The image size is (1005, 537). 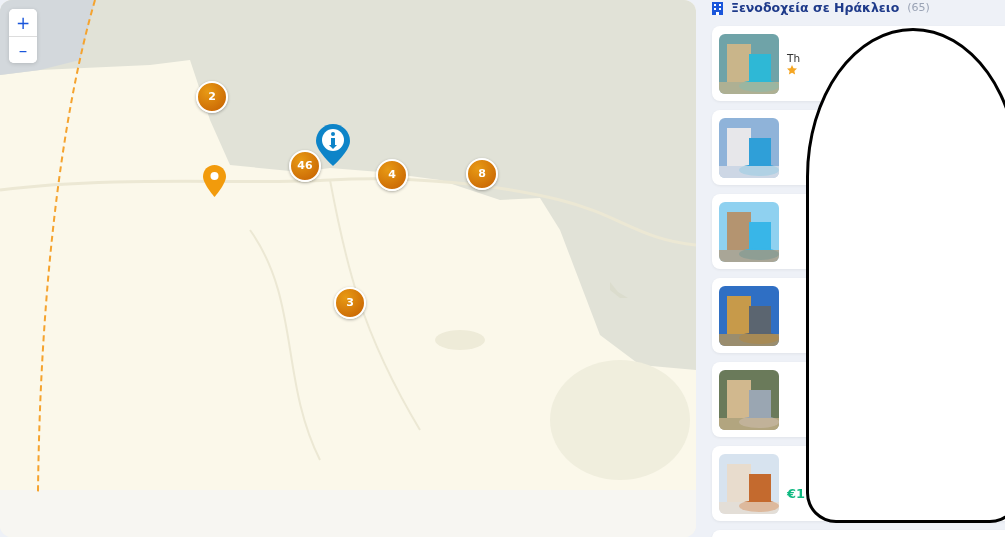 I want to click on hotel-name: Th, so click(x=794, y=58).